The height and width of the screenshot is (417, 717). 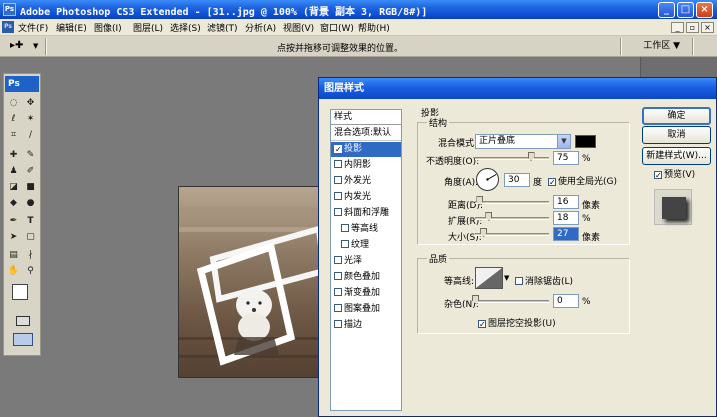 I want to click on maximize-button: □, so click(x=685, y=10).